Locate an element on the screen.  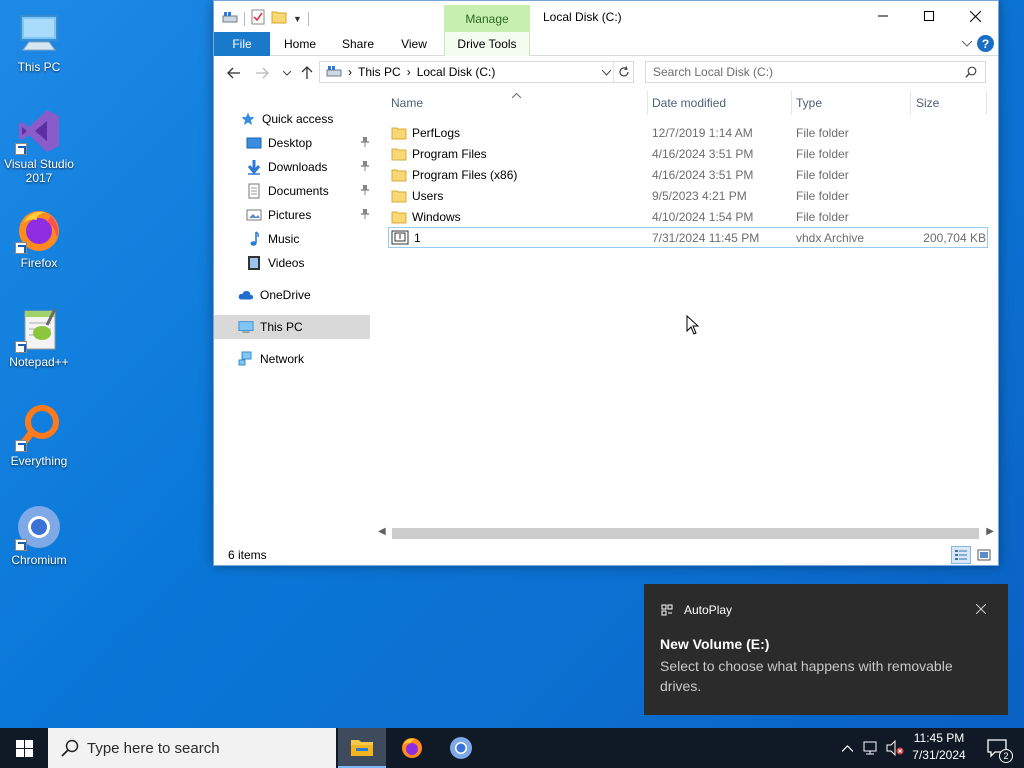
close-button is located at coordinates (975, 16).